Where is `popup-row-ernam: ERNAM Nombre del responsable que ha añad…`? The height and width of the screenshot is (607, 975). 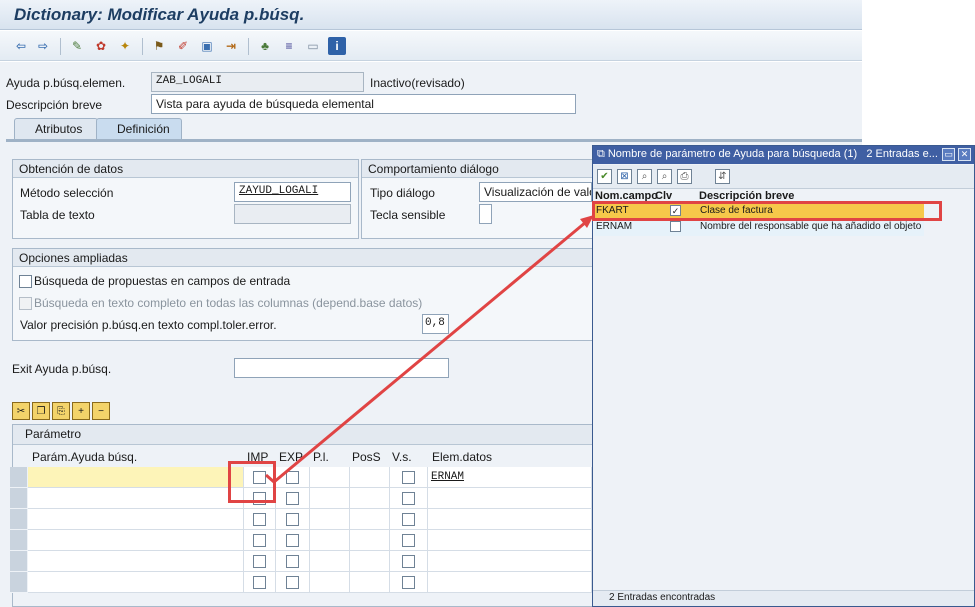
popup-row-ernam: ERNAM Nombre del responsable que ha añad… is located at coordinates (759, 228).